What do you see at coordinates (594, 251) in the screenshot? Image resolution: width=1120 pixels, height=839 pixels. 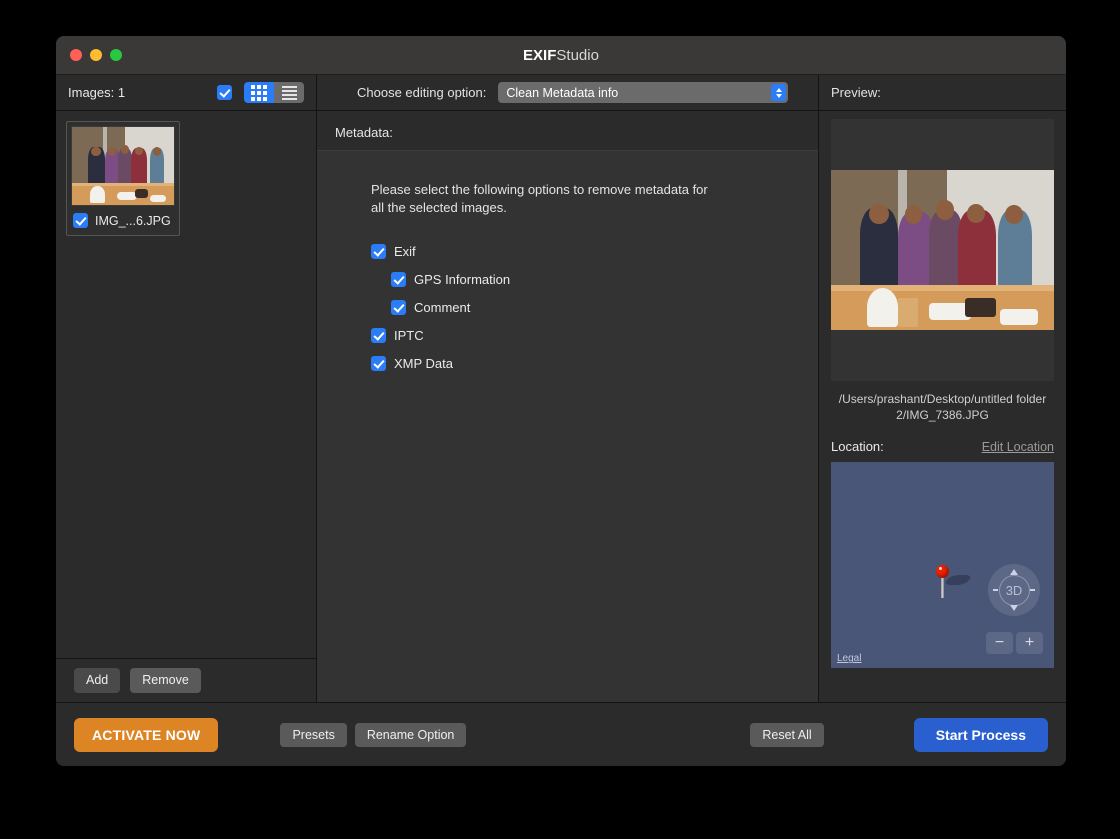 I see `option-row-exif: Exif` at bounding box center [594, 251].